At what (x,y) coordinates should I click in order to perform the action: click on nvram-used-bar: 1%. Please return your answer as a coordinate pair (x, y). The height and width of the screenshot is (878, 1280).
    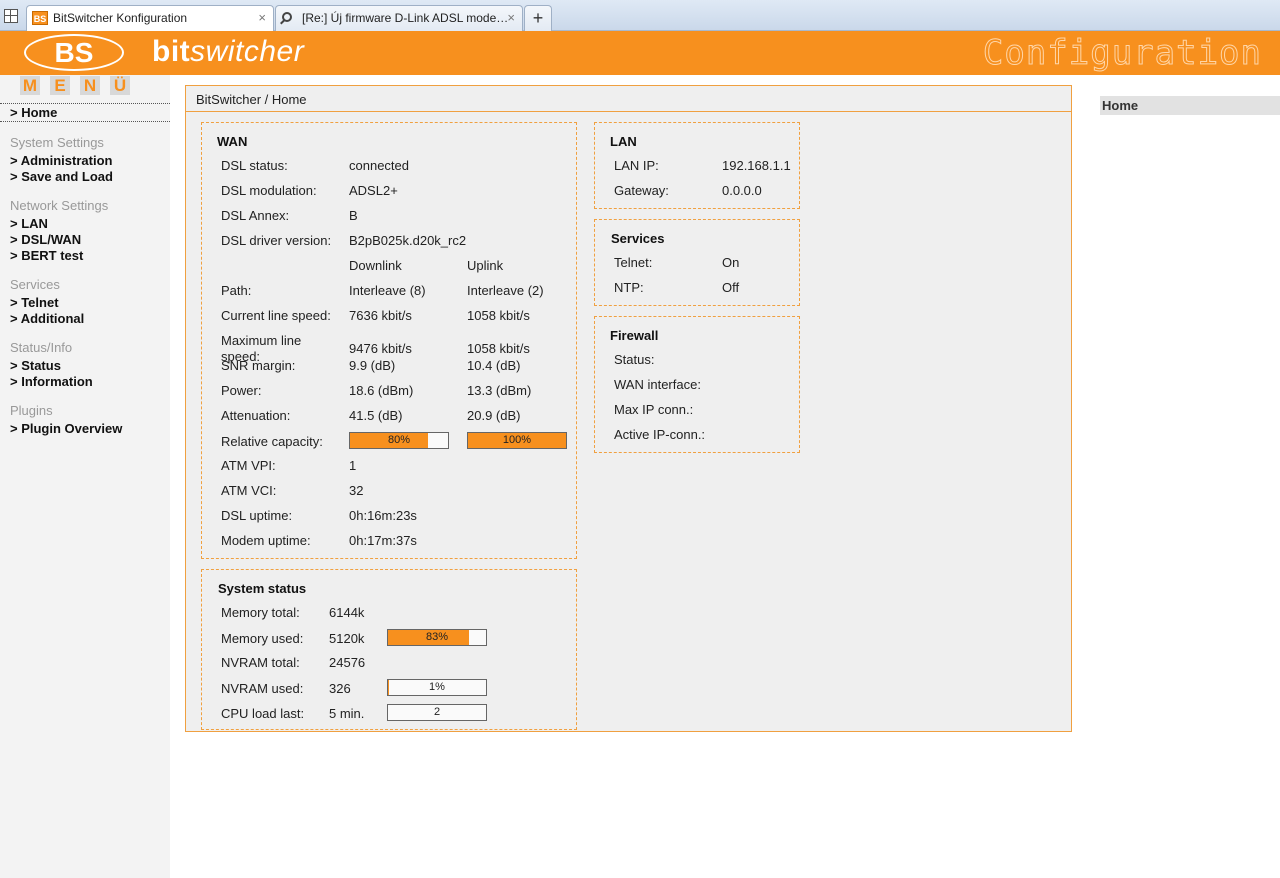
    Looking at the image, I should click on (437, 687).